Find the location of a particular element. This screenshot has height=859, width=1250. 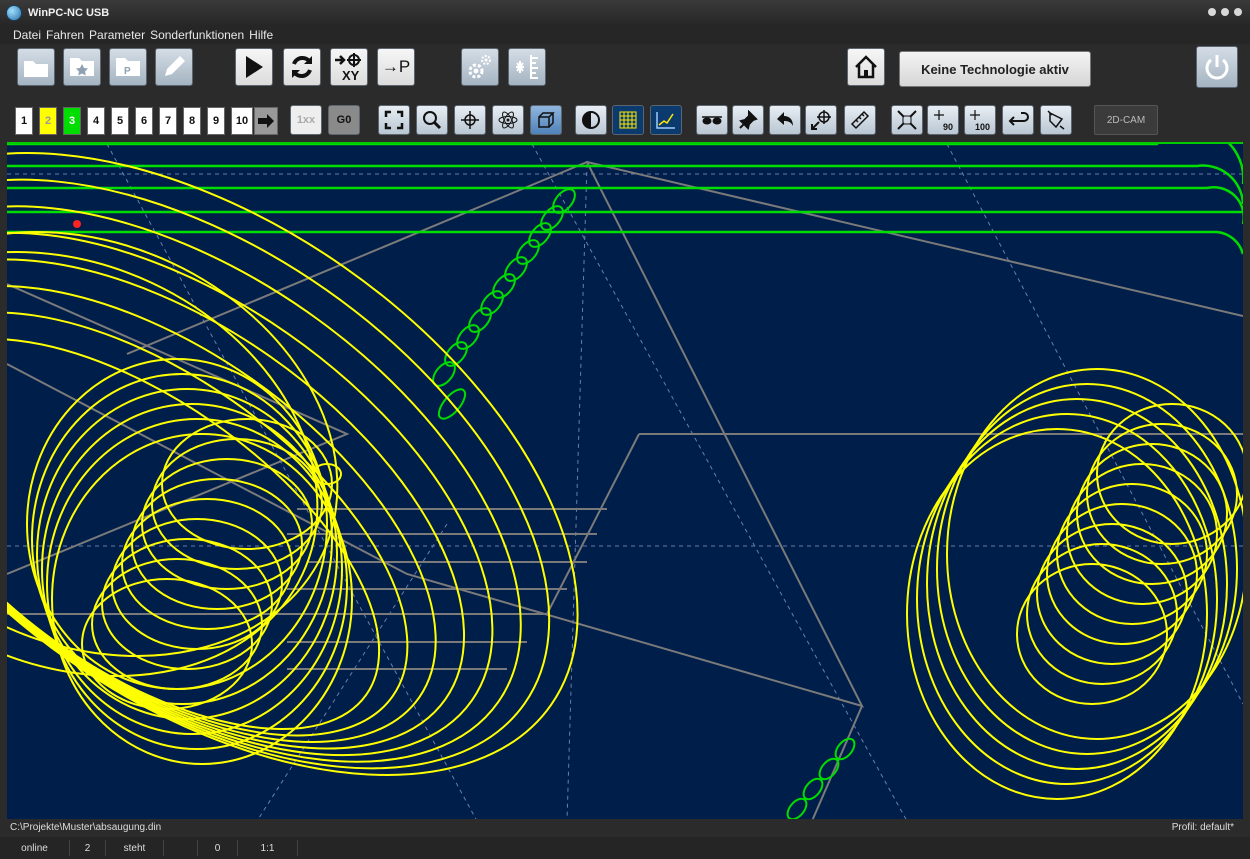

3d-box-icon is located at coordinates (546, 120).